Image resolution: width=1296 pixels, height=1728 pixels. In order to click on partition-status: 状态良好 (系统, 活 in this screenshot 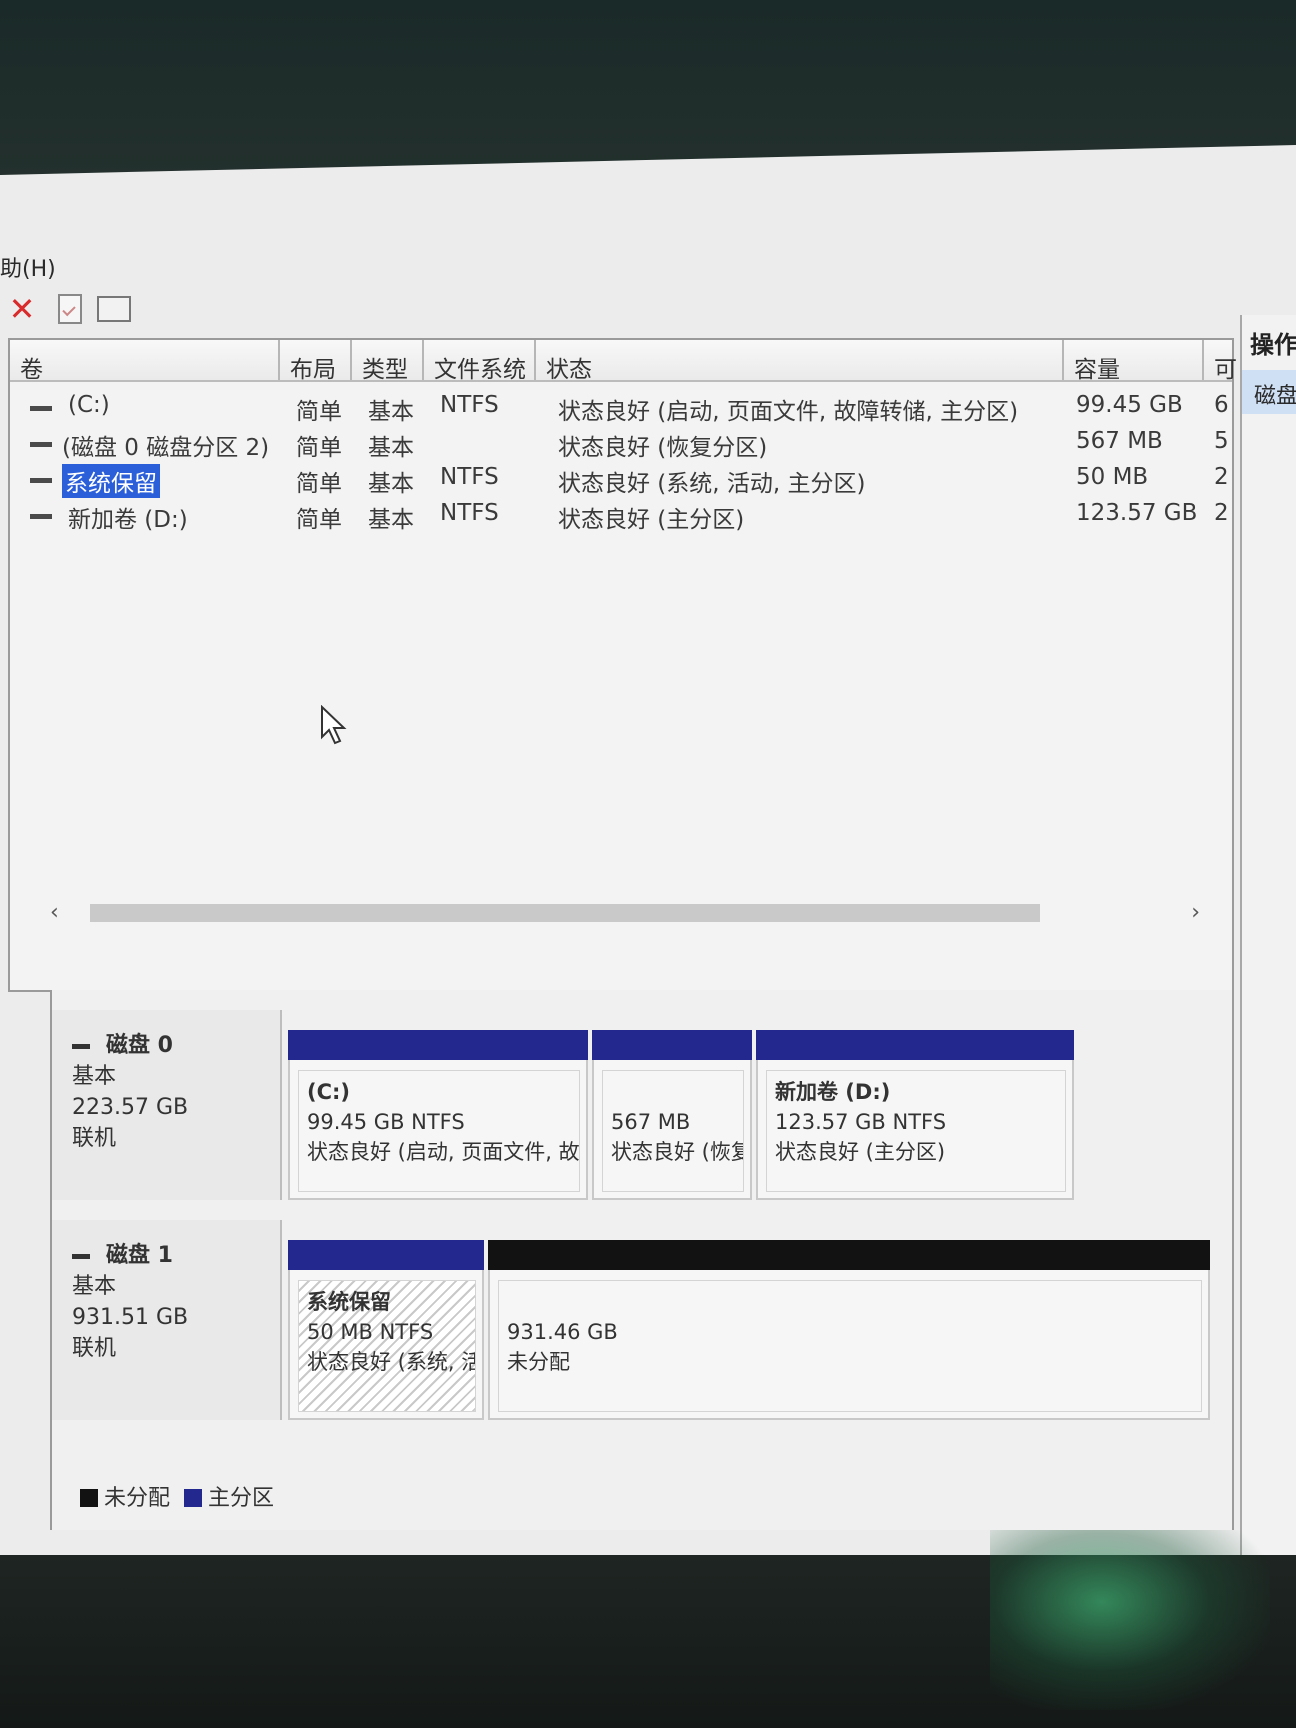, I will do `click(391, 1362)`.